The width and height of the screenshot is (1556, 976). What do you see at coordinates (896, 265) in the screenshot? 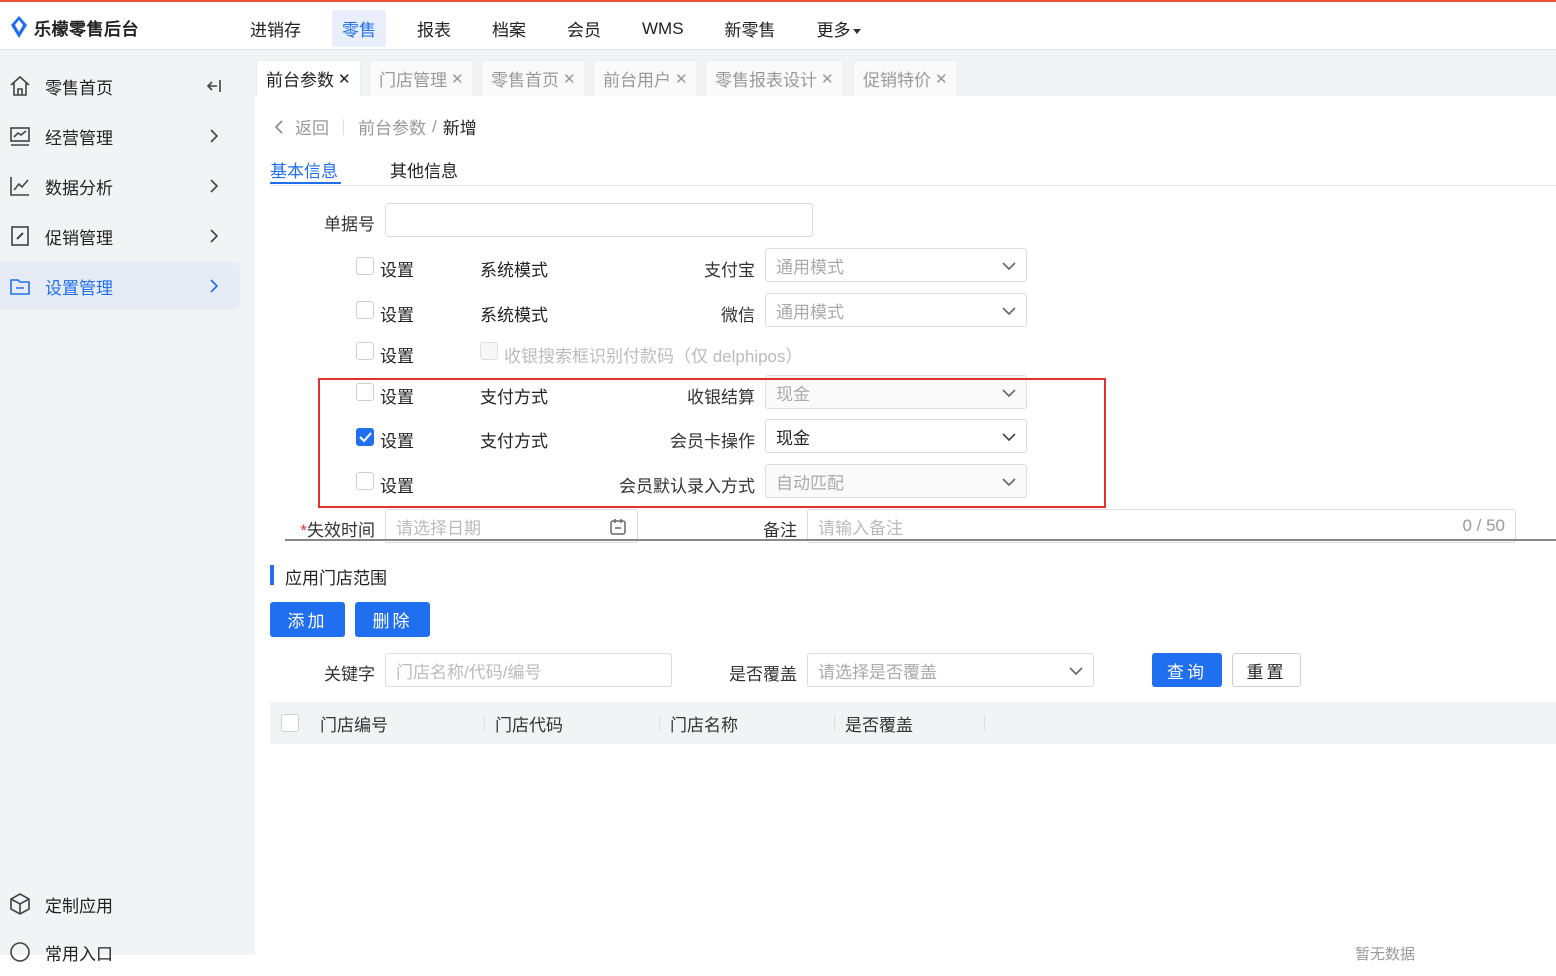
I see `alipay-mode-select: 通用模式` at bounding box center [896, 265].